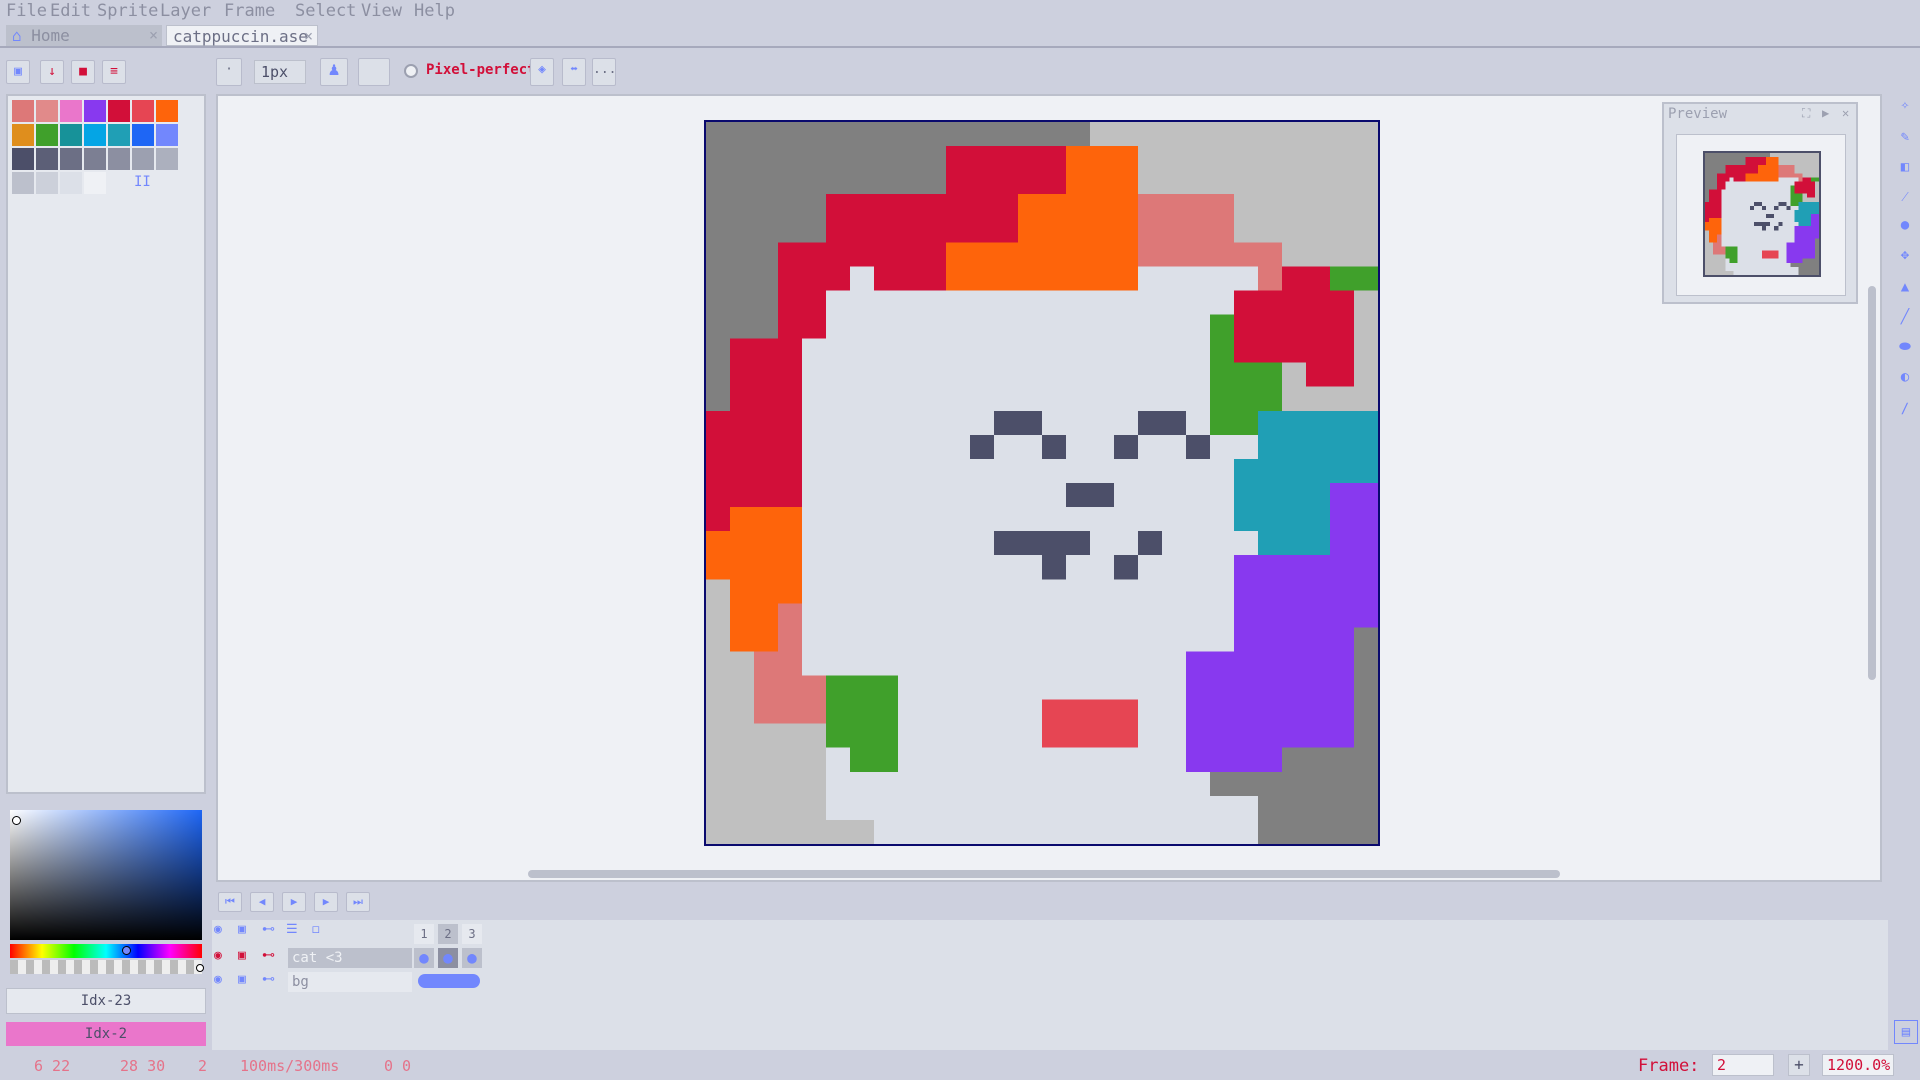 The width and height of the screenshot is (1920, 1080). Describe the element at coordinates (16, 820) in the screenshot. I see `picker-handle` at that location.